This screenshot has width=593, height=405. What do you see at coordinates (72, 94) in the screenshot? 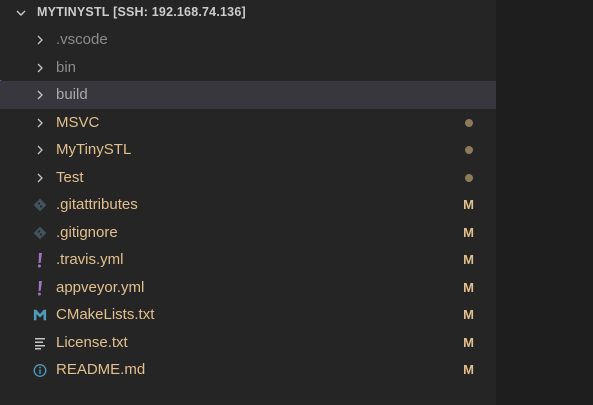
I see `tree-item-label: build` at bounding box center [72, 94].